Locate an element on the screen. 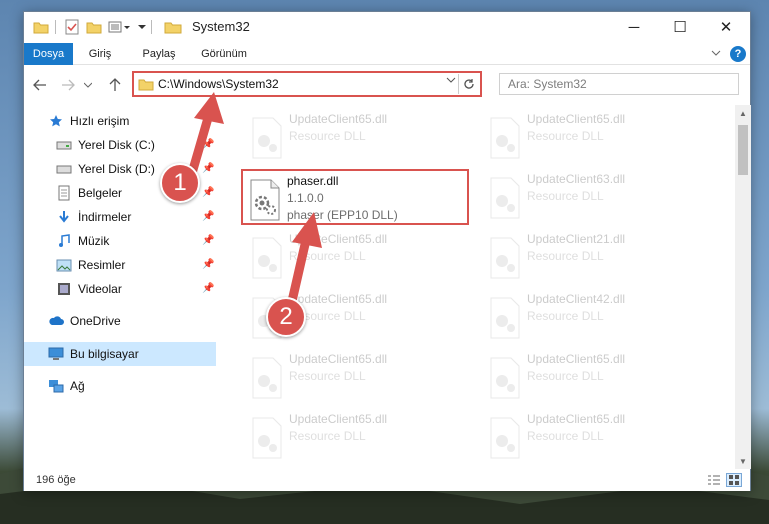 This screenshot has height=524, width=769. scroll-down-icon: ▼ is located at coordinates (743, 461).